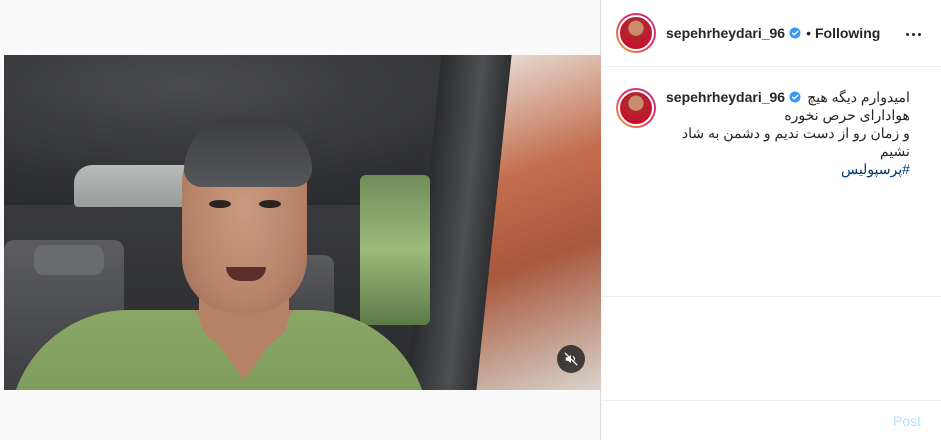  Describe the element at coordinates (395, 250) in the screenshot. I see `video-scene-side-window` at that location.